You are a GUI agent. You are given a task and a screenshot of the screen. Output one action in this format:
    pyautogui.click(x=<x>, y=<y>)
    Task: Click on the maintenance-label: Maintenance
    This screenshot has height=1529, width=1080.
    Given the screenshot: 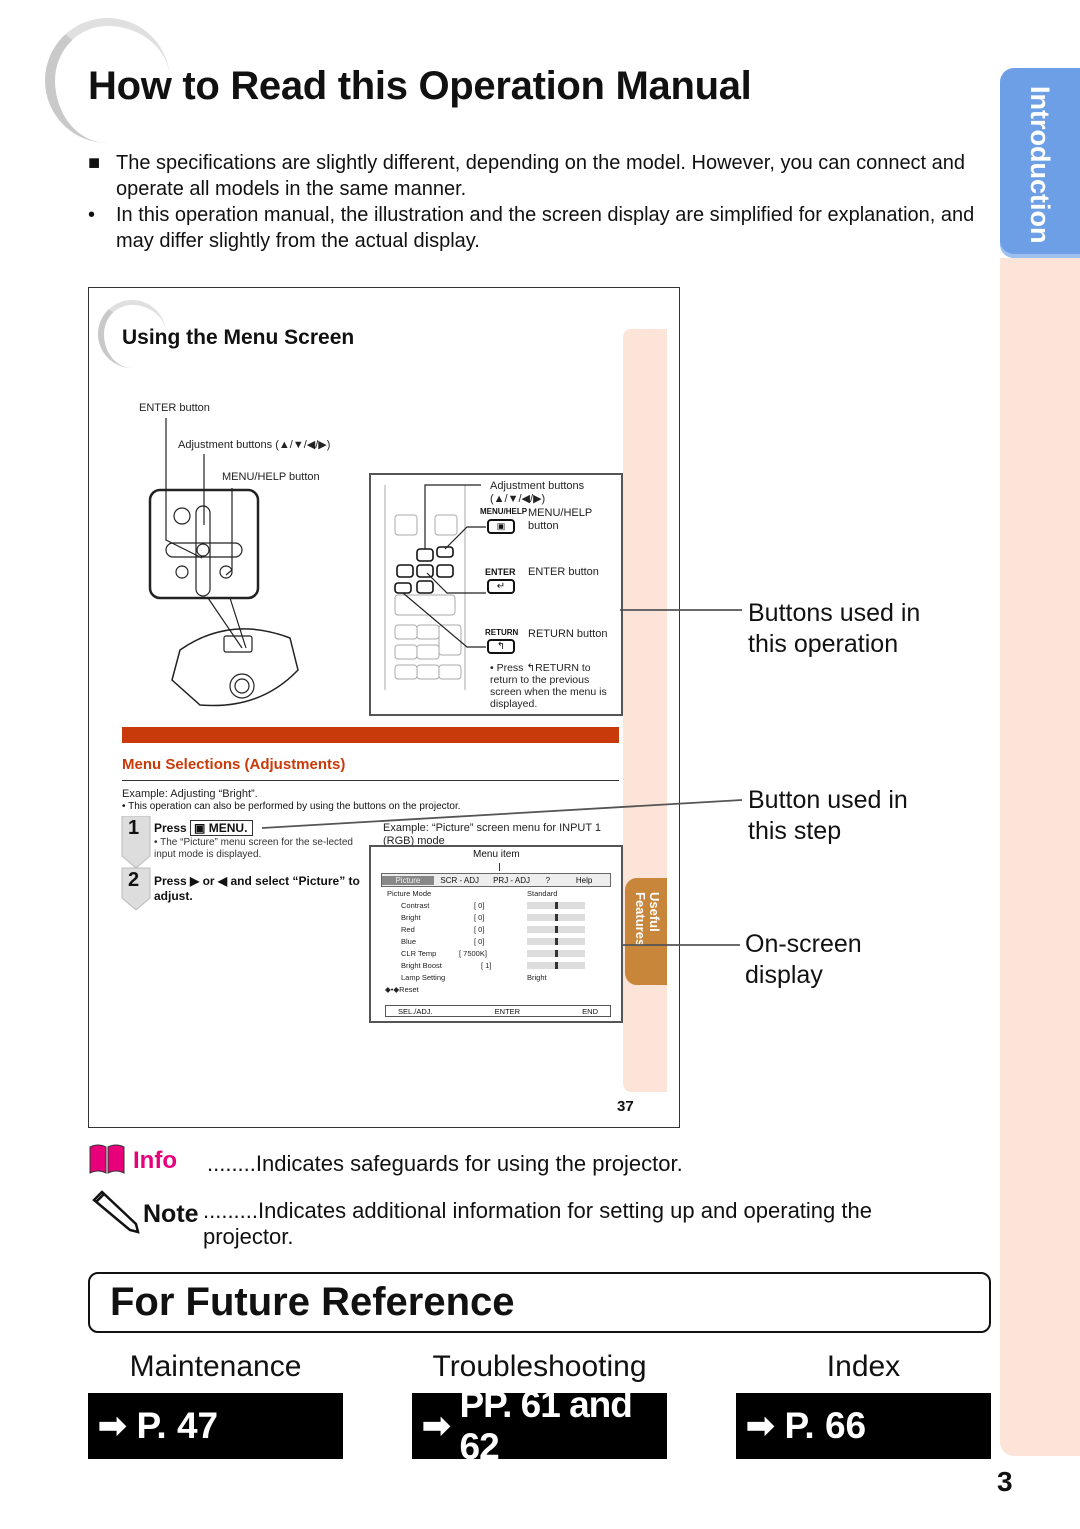 What is the action you would take?
    pyautogui.click(x=215, y=1366)
    